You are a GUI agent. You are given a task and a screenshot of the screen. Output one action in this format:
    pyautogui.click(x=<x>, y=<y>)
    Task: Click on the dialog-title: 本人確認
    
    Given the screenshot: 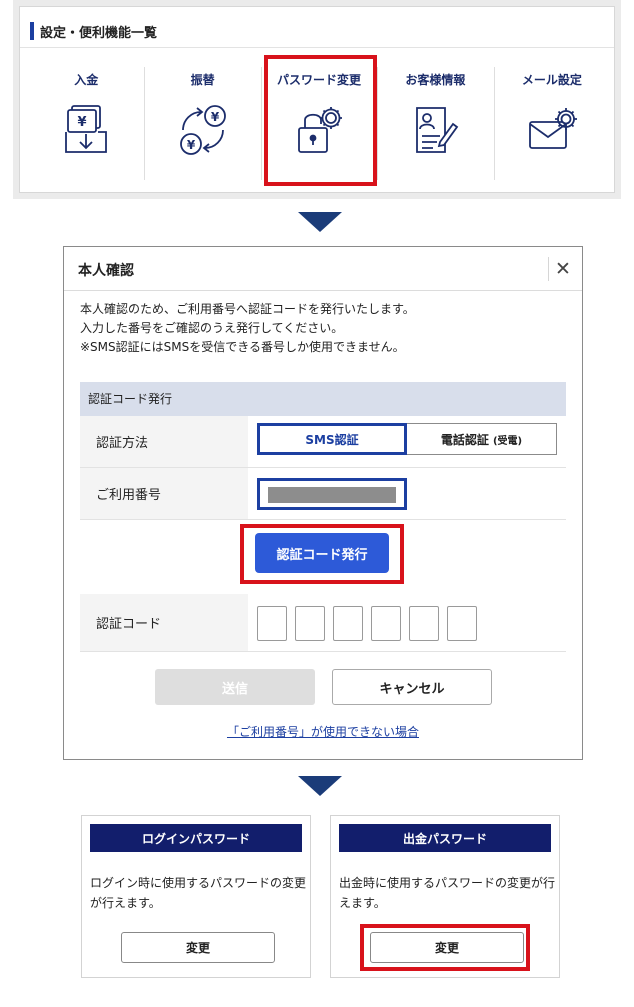 What is the action you would take?
    pyautogui.click(x=106, y=271)
    